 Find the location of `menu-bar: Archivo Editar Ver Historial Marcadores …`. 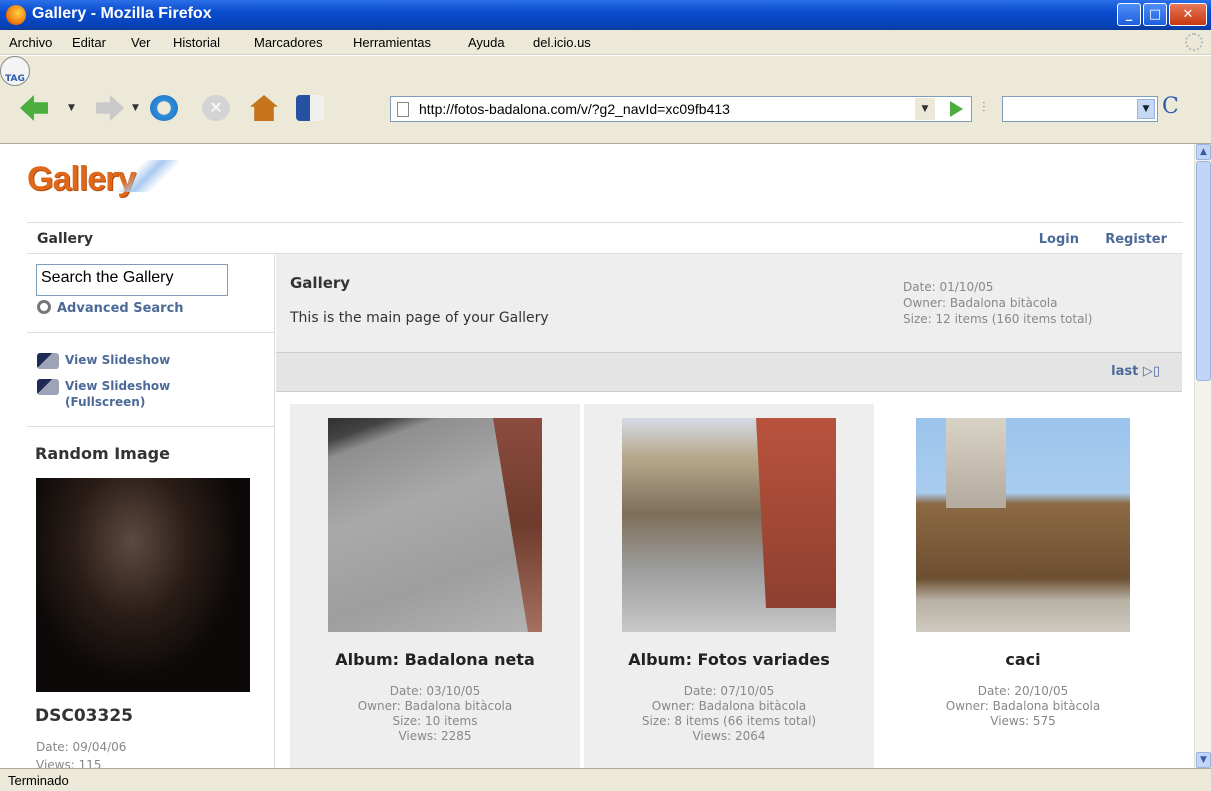

menu-bar: Archivo Editar Ver Historial Marcadores … is located at coordinates (605, 42).